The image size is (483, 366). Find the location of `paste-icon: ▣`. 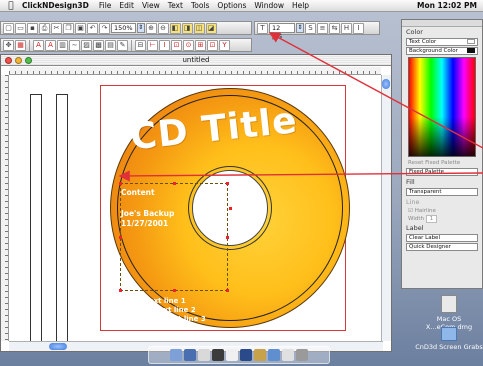

paste-icon: ▣ is located at coordinates (80, 28).